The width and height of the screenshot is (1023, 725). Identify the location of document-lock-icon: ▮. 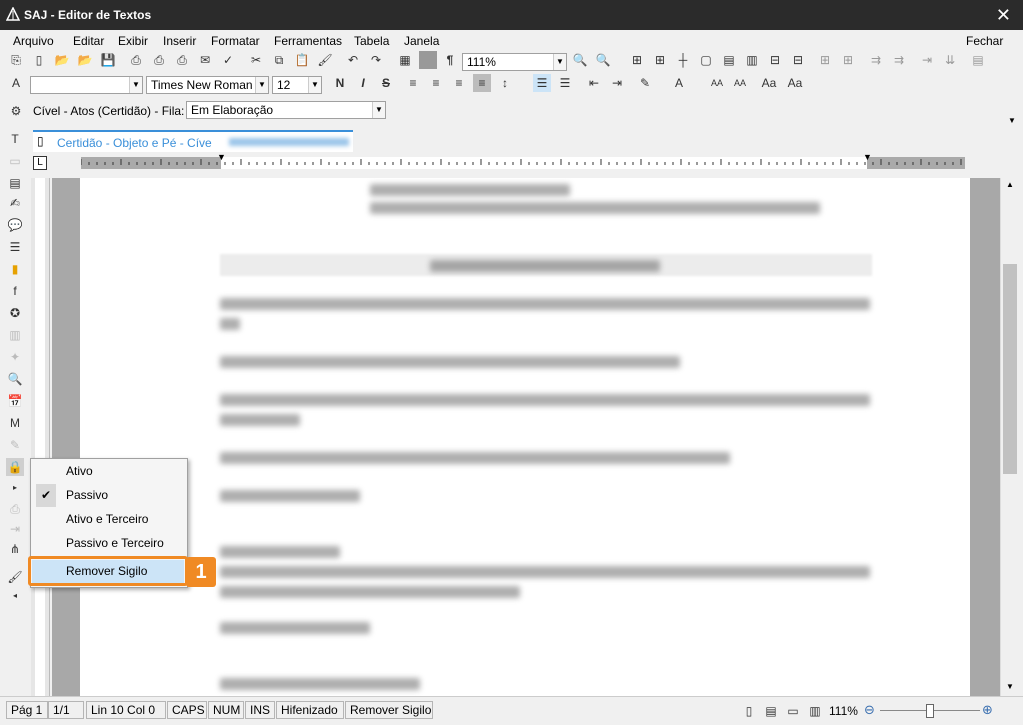
(15, 269).